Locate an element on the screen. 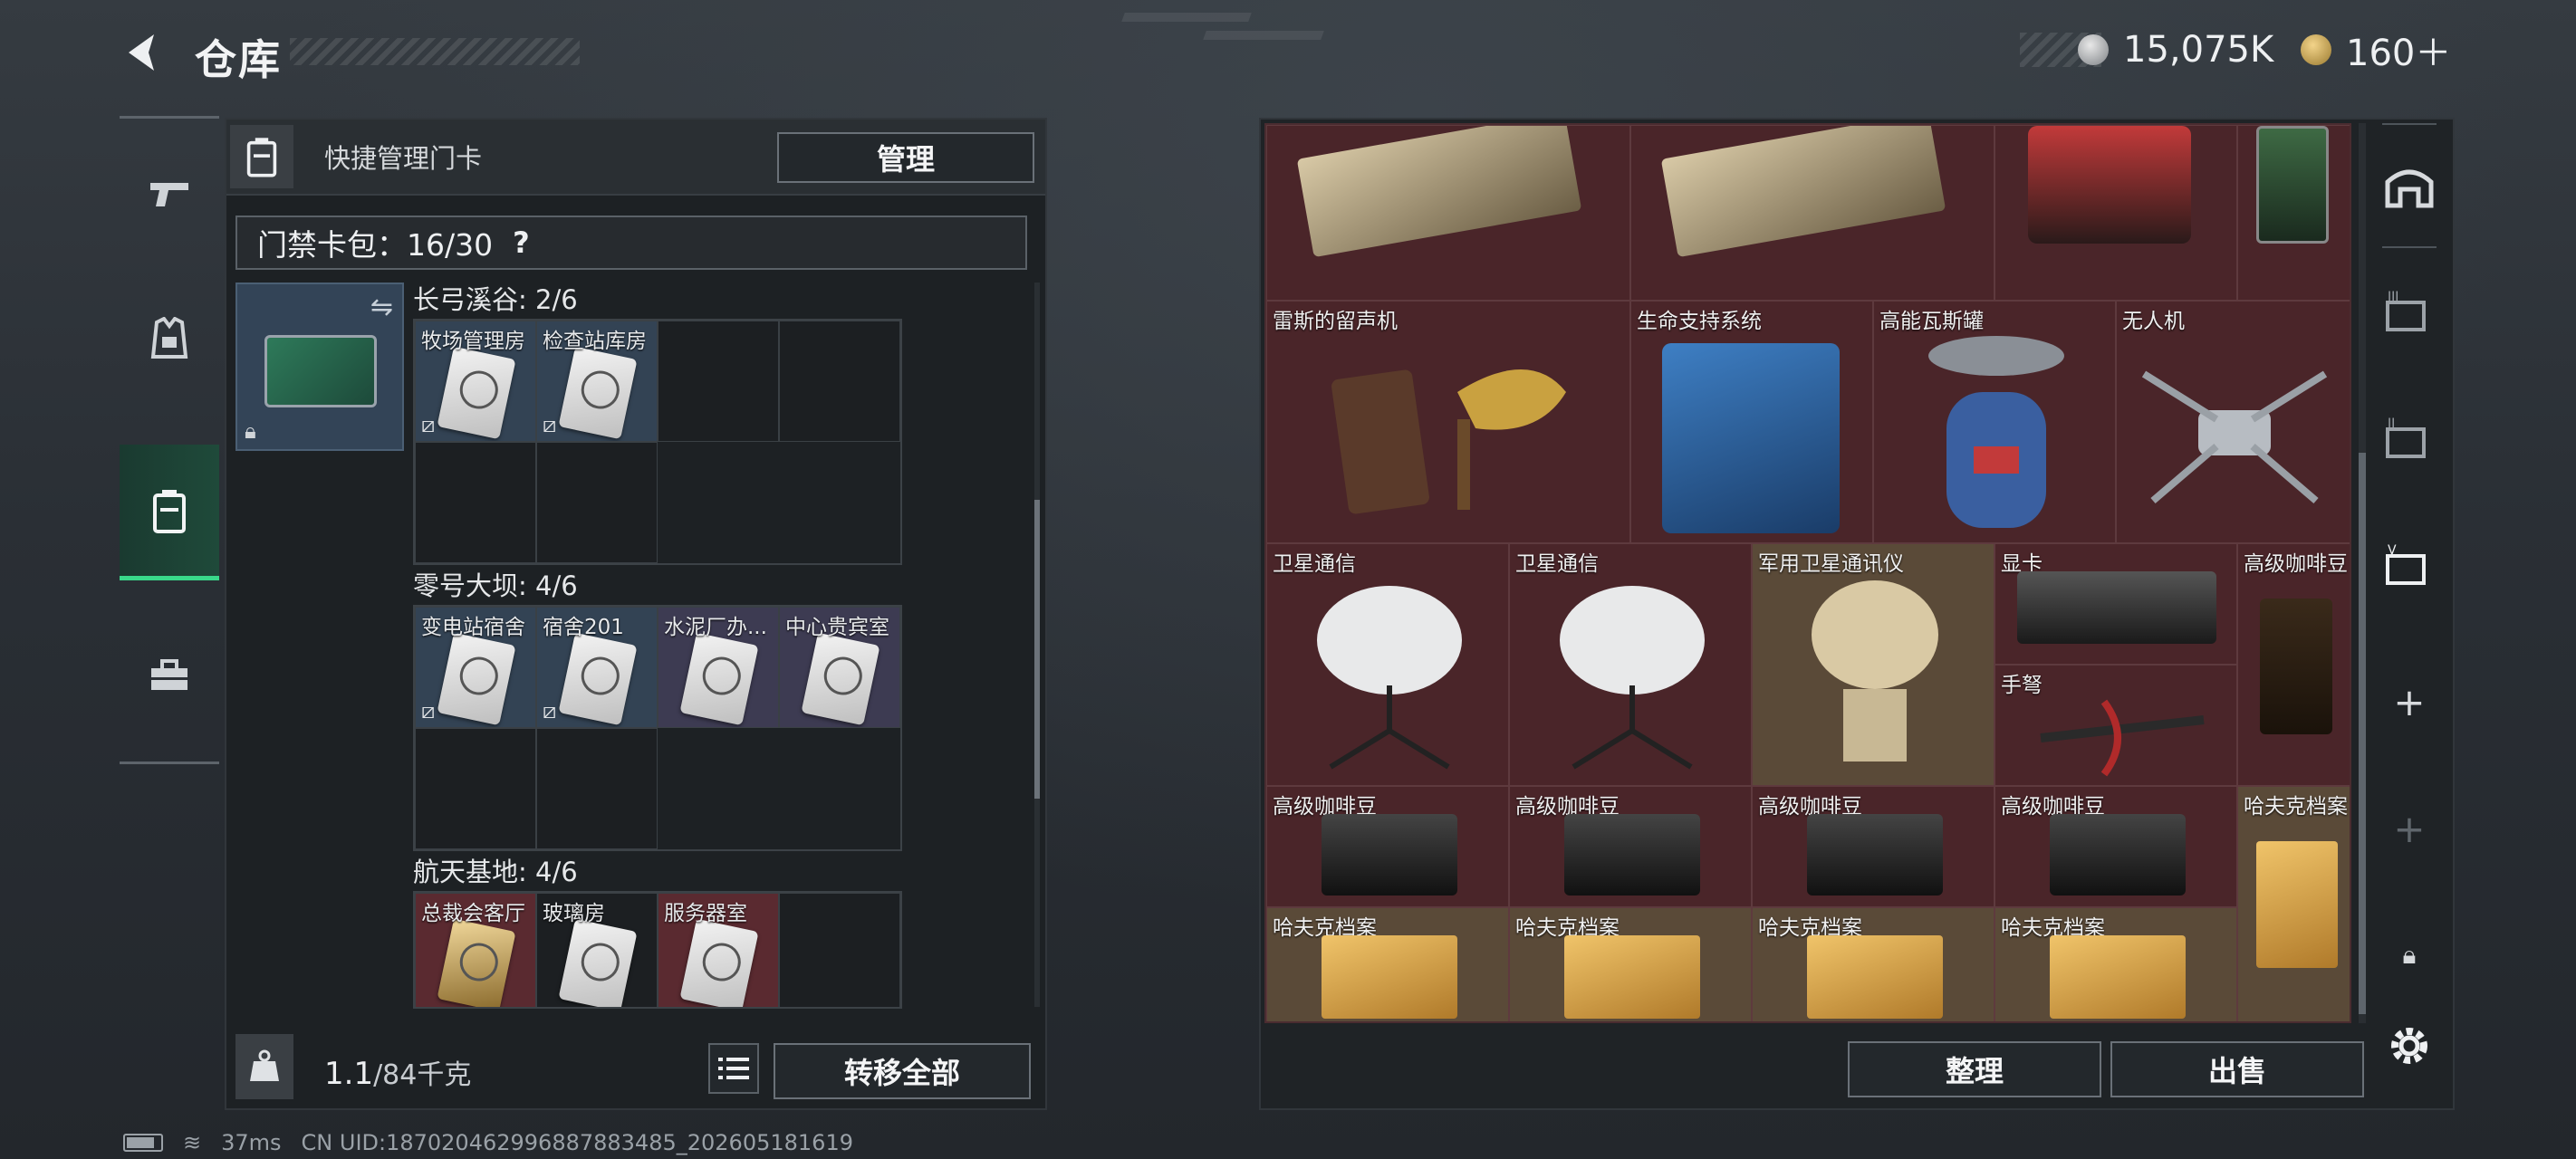  keycard-scrollbar-thumb is located at coordinates (1037, 649).